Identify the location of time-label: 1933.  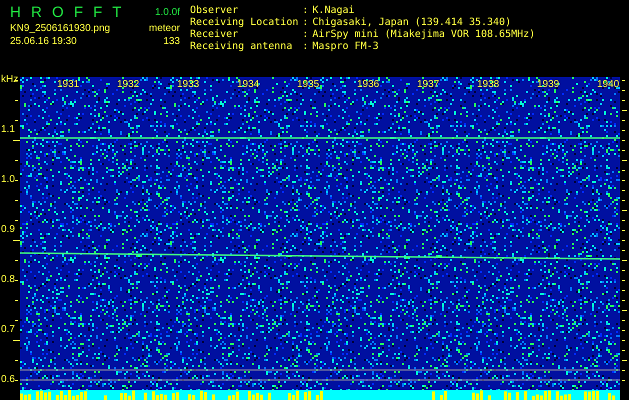
(188, 85).